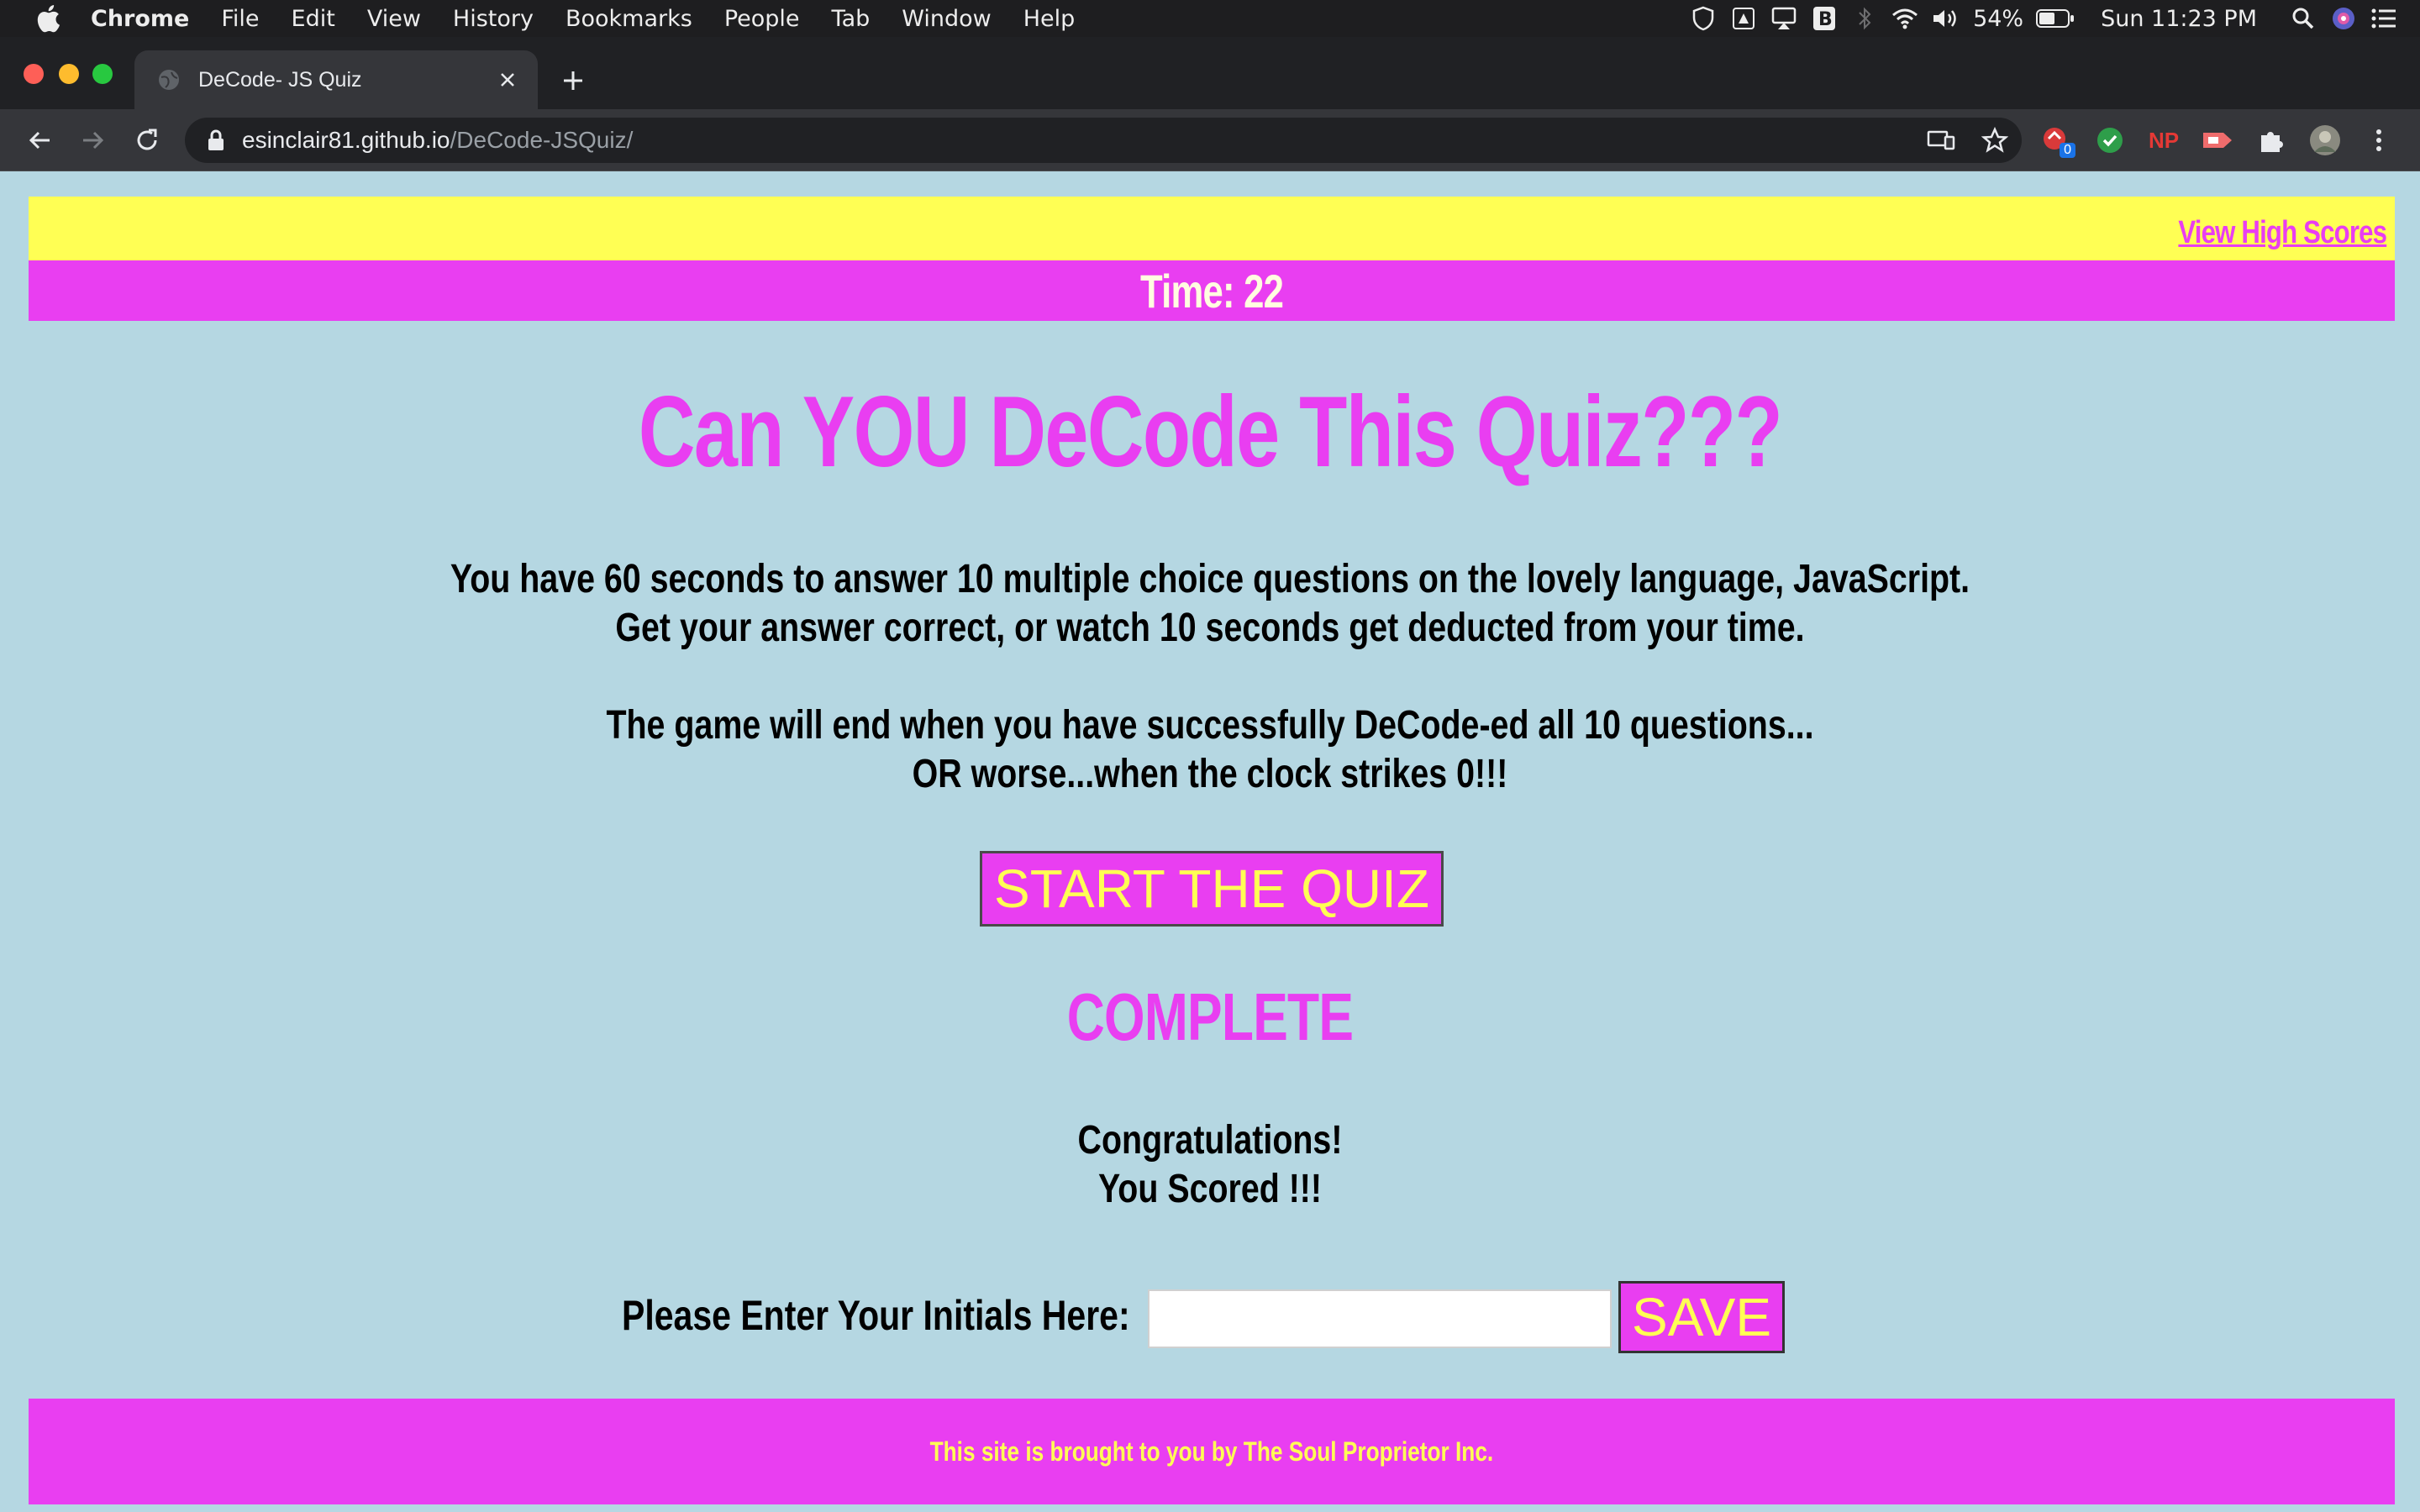 This screenshot has height=1512, width=2420. I want to click on volume-icon, so click(1945, 18).